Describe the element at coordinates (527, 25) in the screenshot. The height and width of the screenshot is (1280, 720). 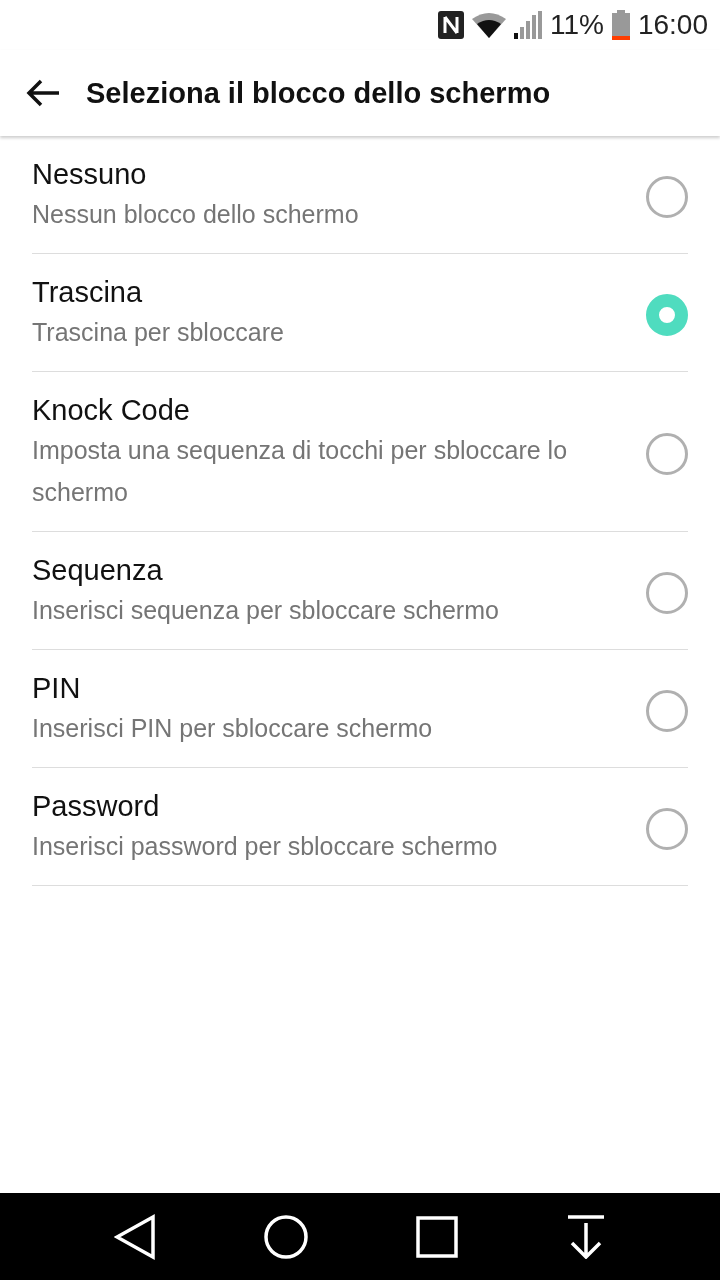
I see `signal-icon` at that location.